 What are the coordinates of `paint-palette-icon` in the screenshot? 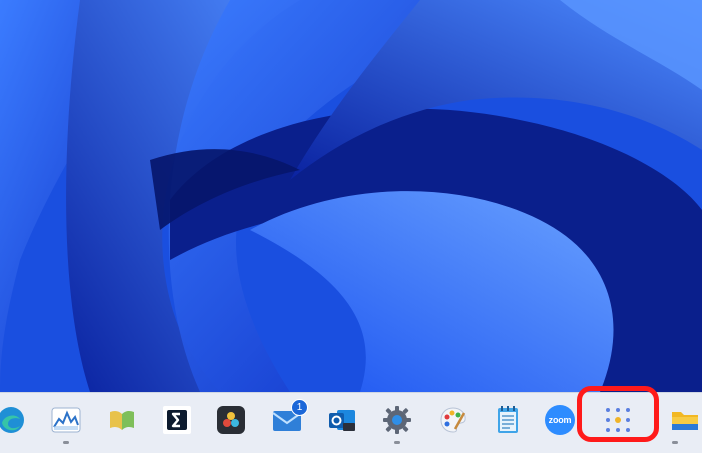 It's located at (453, 420).